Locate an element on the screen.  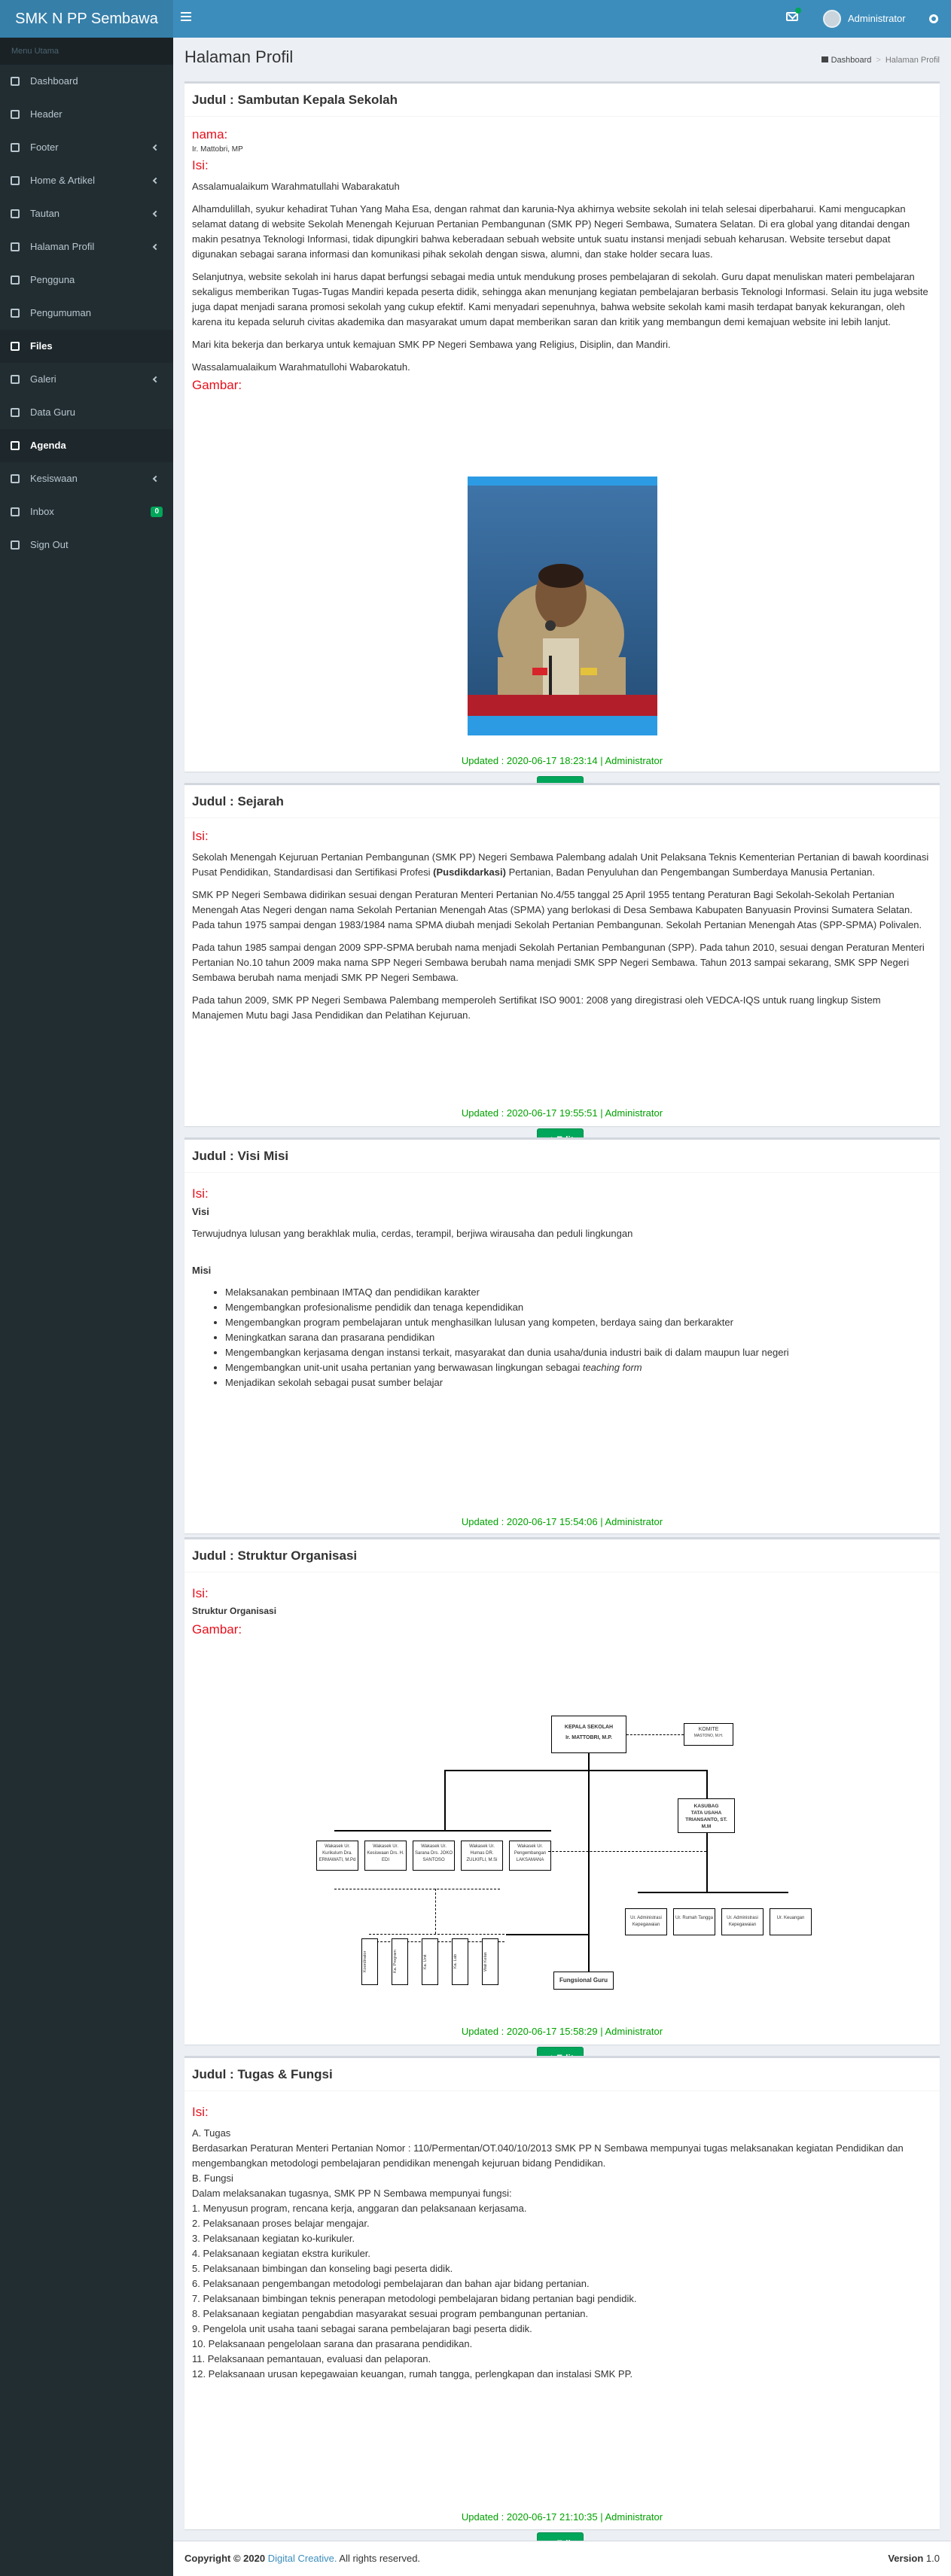
org-box: Wakasek Ur. Sarana Drs. JOKO SANTOSO is located at coordinates (434, 1856).